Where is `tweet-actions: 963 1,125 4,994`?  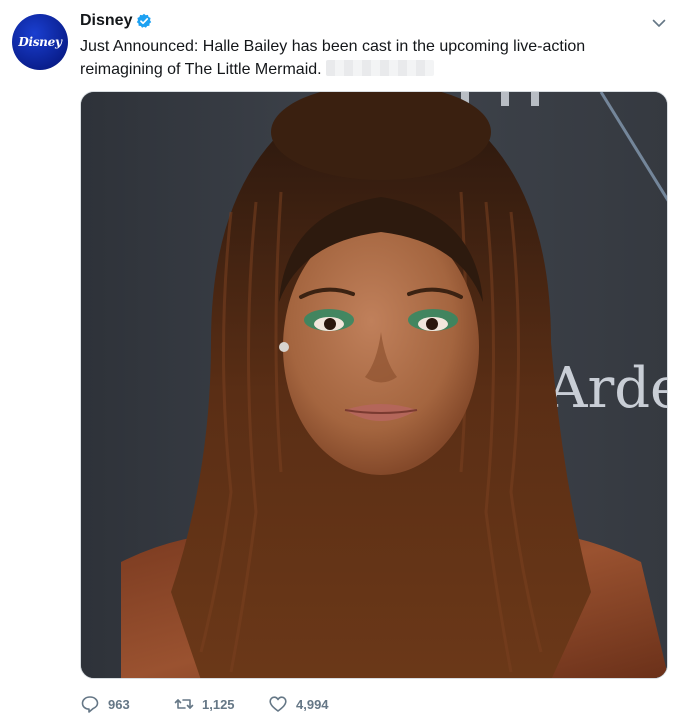 tweet-actions: 963 1,125 4,994 is located at coordinates (221, 704).